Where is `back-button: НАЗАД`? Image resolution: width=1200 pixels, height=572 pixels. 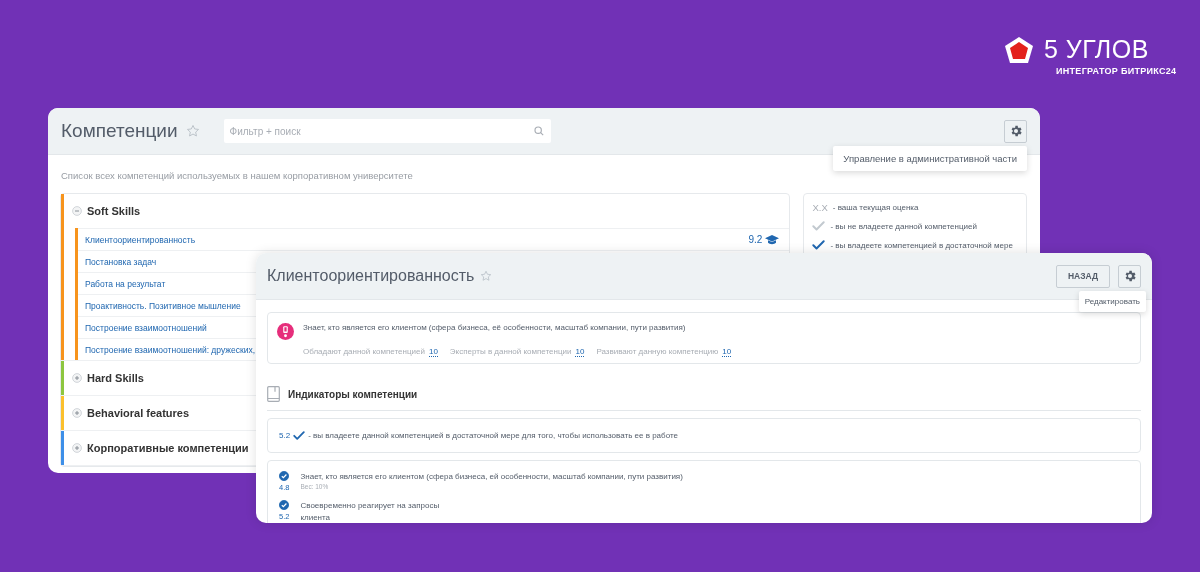 back-button: НАЗАД is located at coordinates (1082, 276).